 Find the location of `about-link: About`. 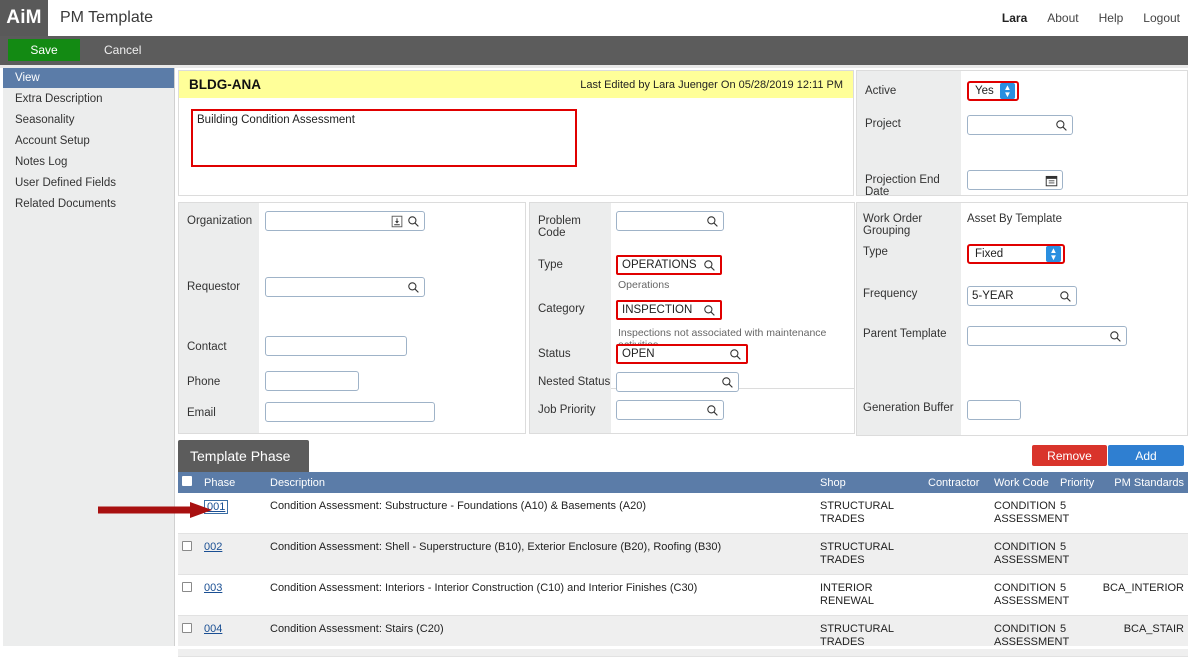

about-link: About is located at coordinates (1062, 18).